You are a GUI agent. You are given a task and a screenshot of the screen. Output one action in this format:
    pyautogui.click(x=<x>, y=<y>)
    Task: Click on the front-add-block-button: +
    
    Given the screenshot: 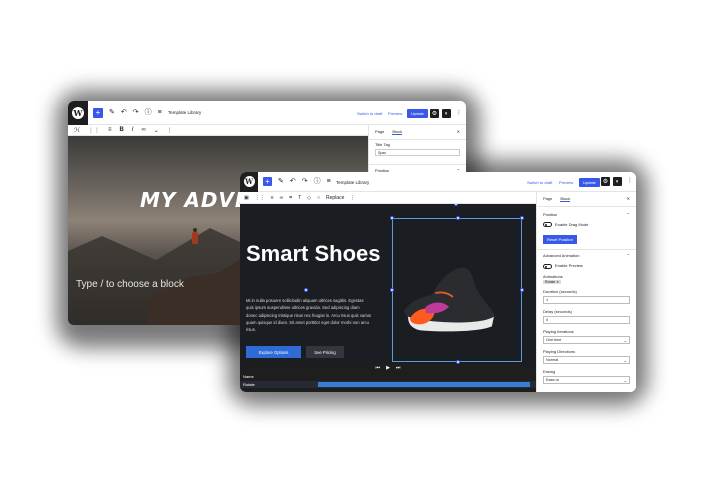 What is the action you would take?
    pyautogui.click(x=267, y=181)
    